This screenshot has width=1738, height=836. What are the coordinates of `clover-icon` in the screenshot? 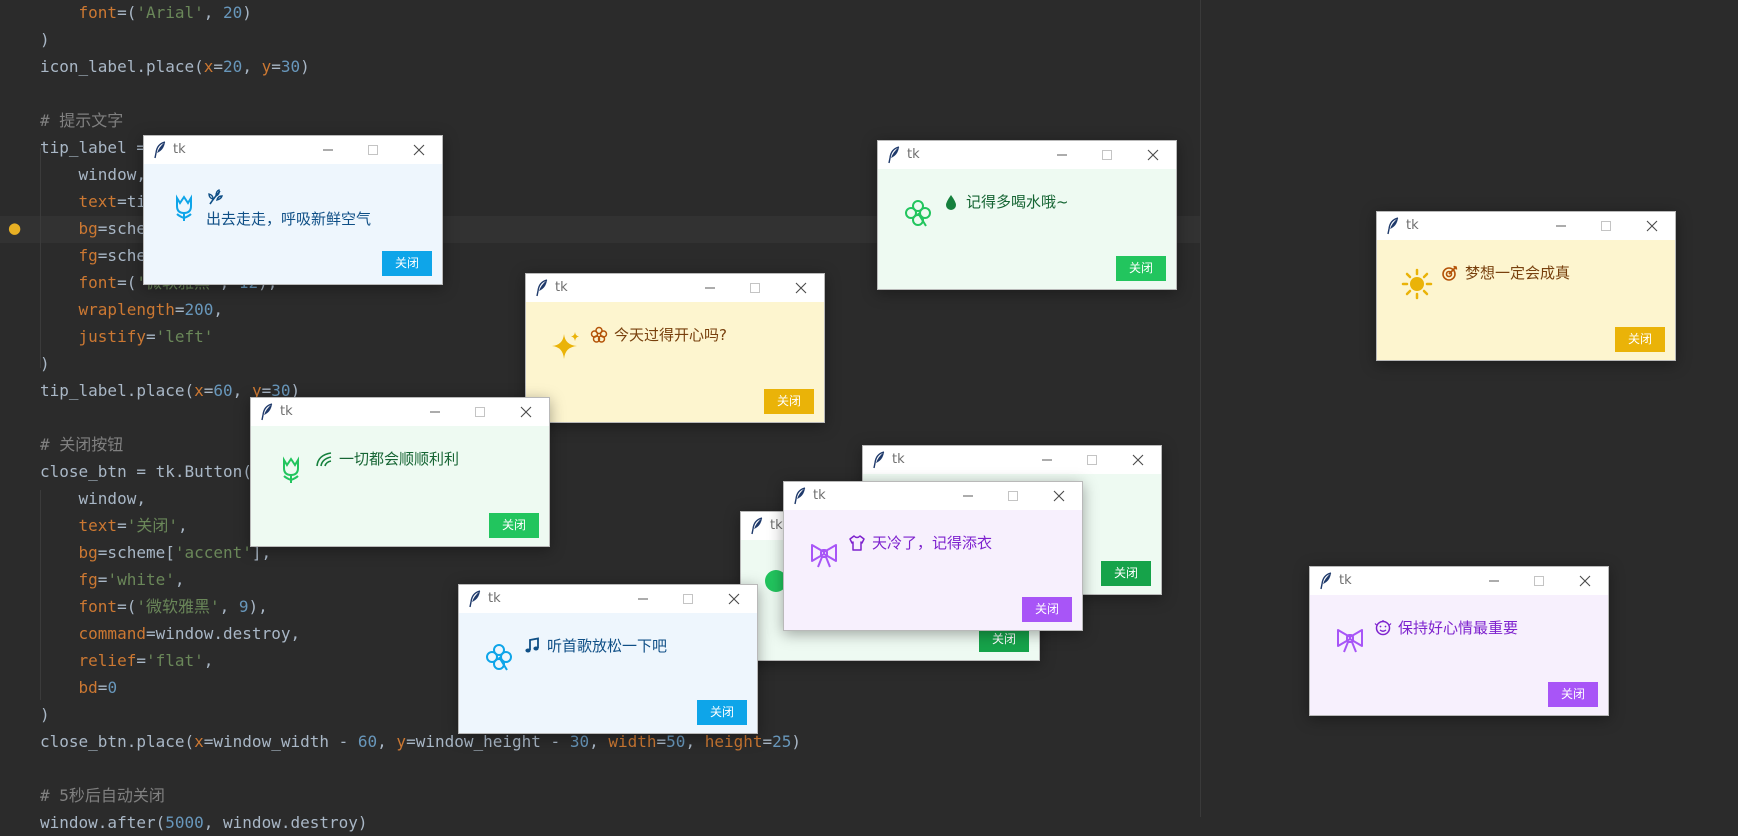 It's located at (499, 657).